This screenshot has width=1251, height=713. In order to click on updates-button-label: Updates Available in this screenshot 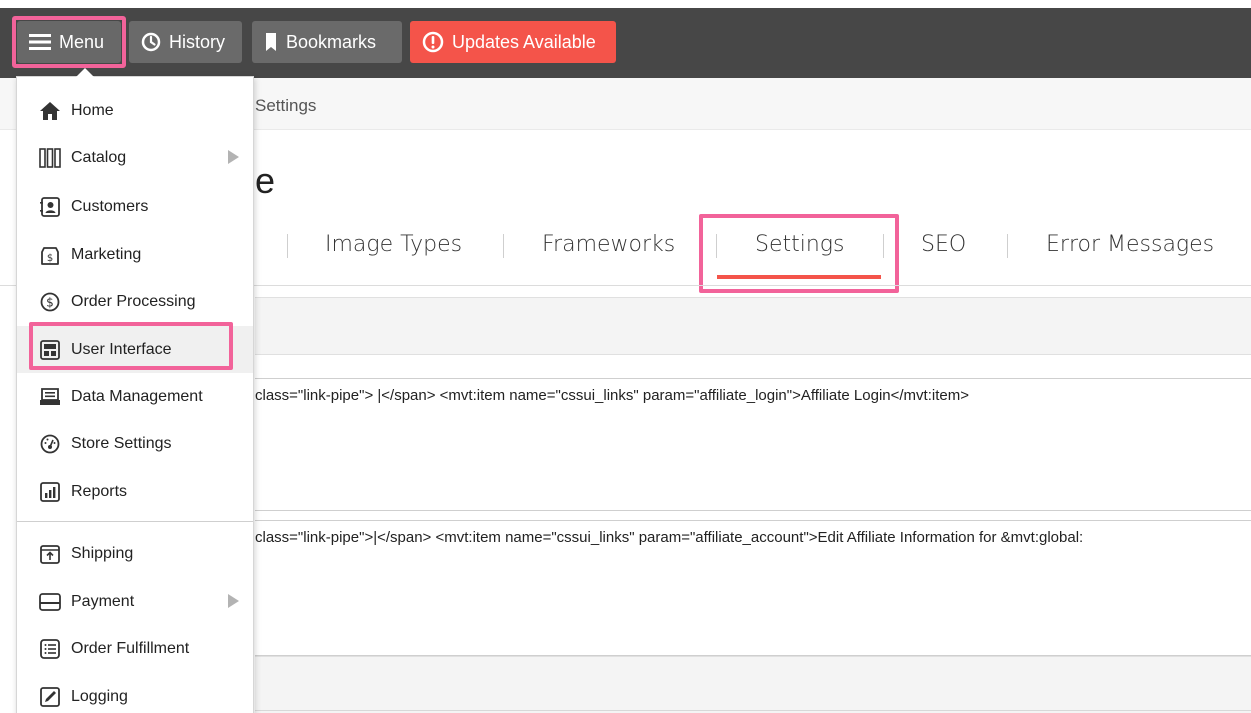, I will do `click(524, 41)`.